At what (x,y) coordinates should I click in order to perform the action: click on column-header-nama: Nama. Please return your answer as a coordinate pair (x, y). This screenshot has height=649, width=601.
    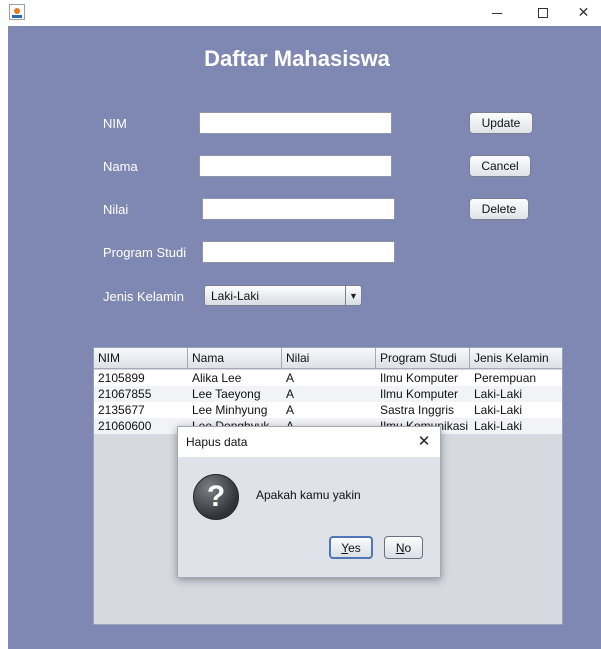
    Looking at the image, I should click on (235, 358).